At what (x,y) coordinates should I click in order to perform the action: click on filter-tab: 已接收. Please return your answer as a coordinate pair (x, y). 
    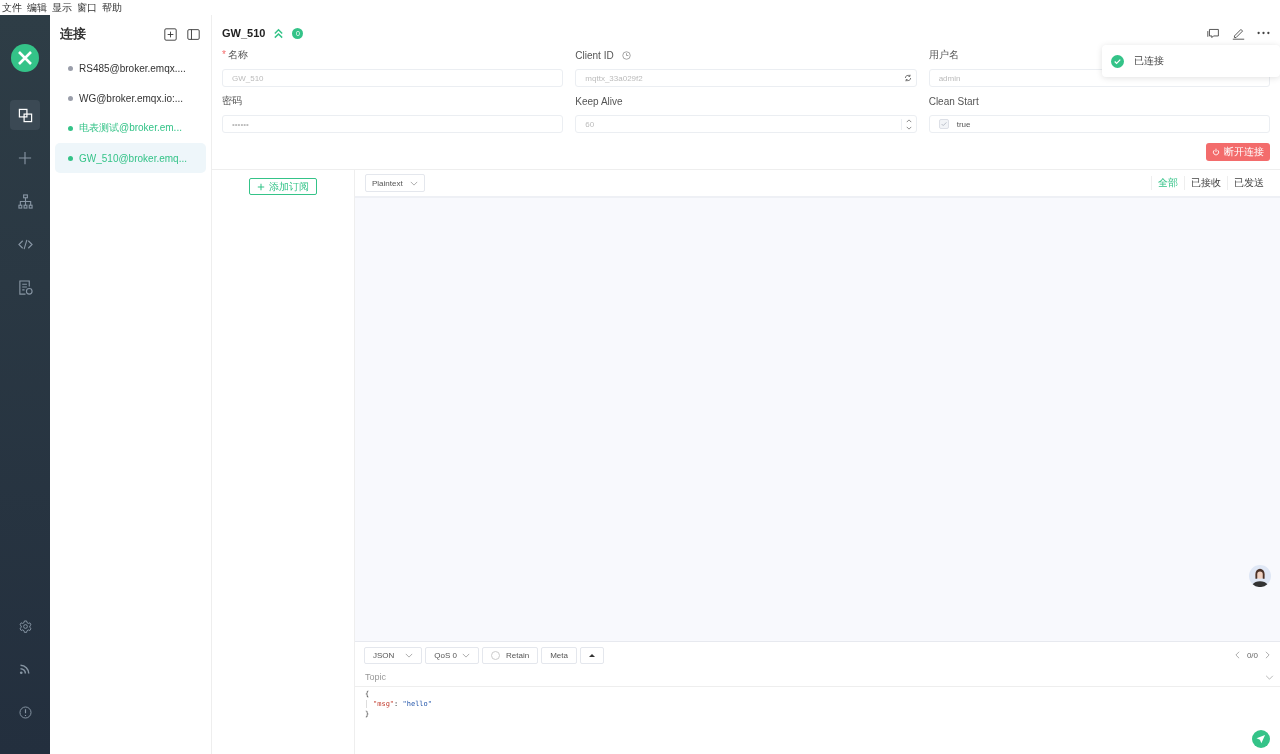
    Looking at the image, I should click on (1205, 183).